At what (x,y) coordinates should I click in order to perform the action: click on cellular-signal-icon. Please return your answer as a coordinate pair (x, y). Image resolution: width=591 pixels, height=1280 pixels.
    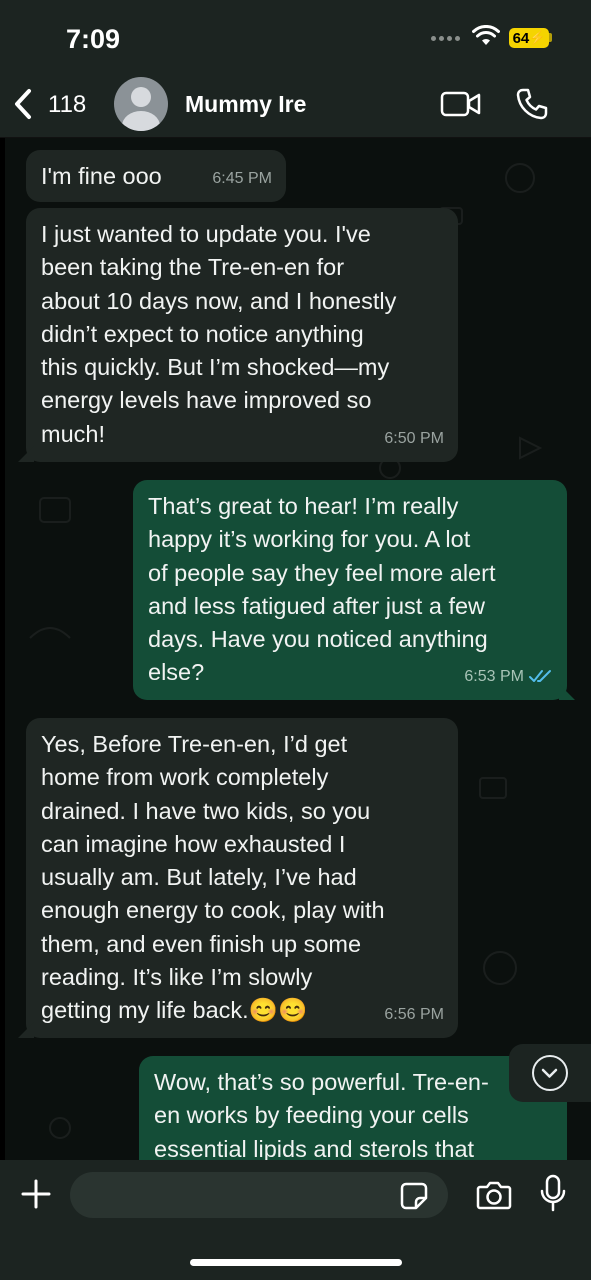
    Looking at the image, I should click on (447, 40).